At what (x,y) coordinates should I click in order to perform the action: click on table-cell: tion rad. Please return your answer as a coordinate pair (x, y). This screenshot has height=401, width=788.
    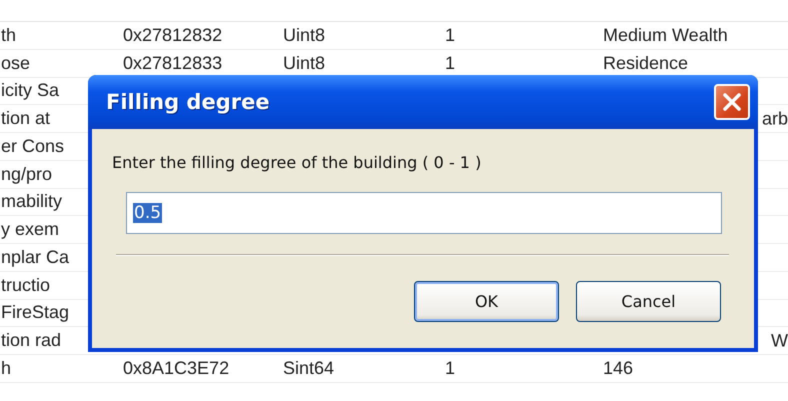
    Looking at the image, I should click on (31, 341).